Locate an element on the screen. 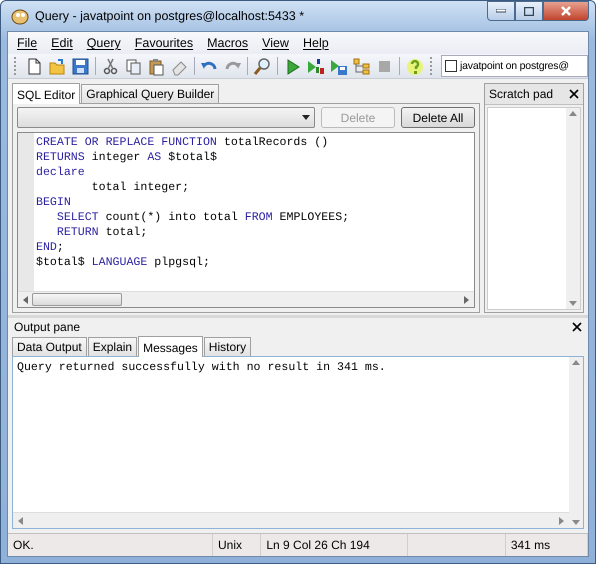 Image resolution: width=596 pixels, height=564 pixels. maximize-button is located at coordinates (529, 11).